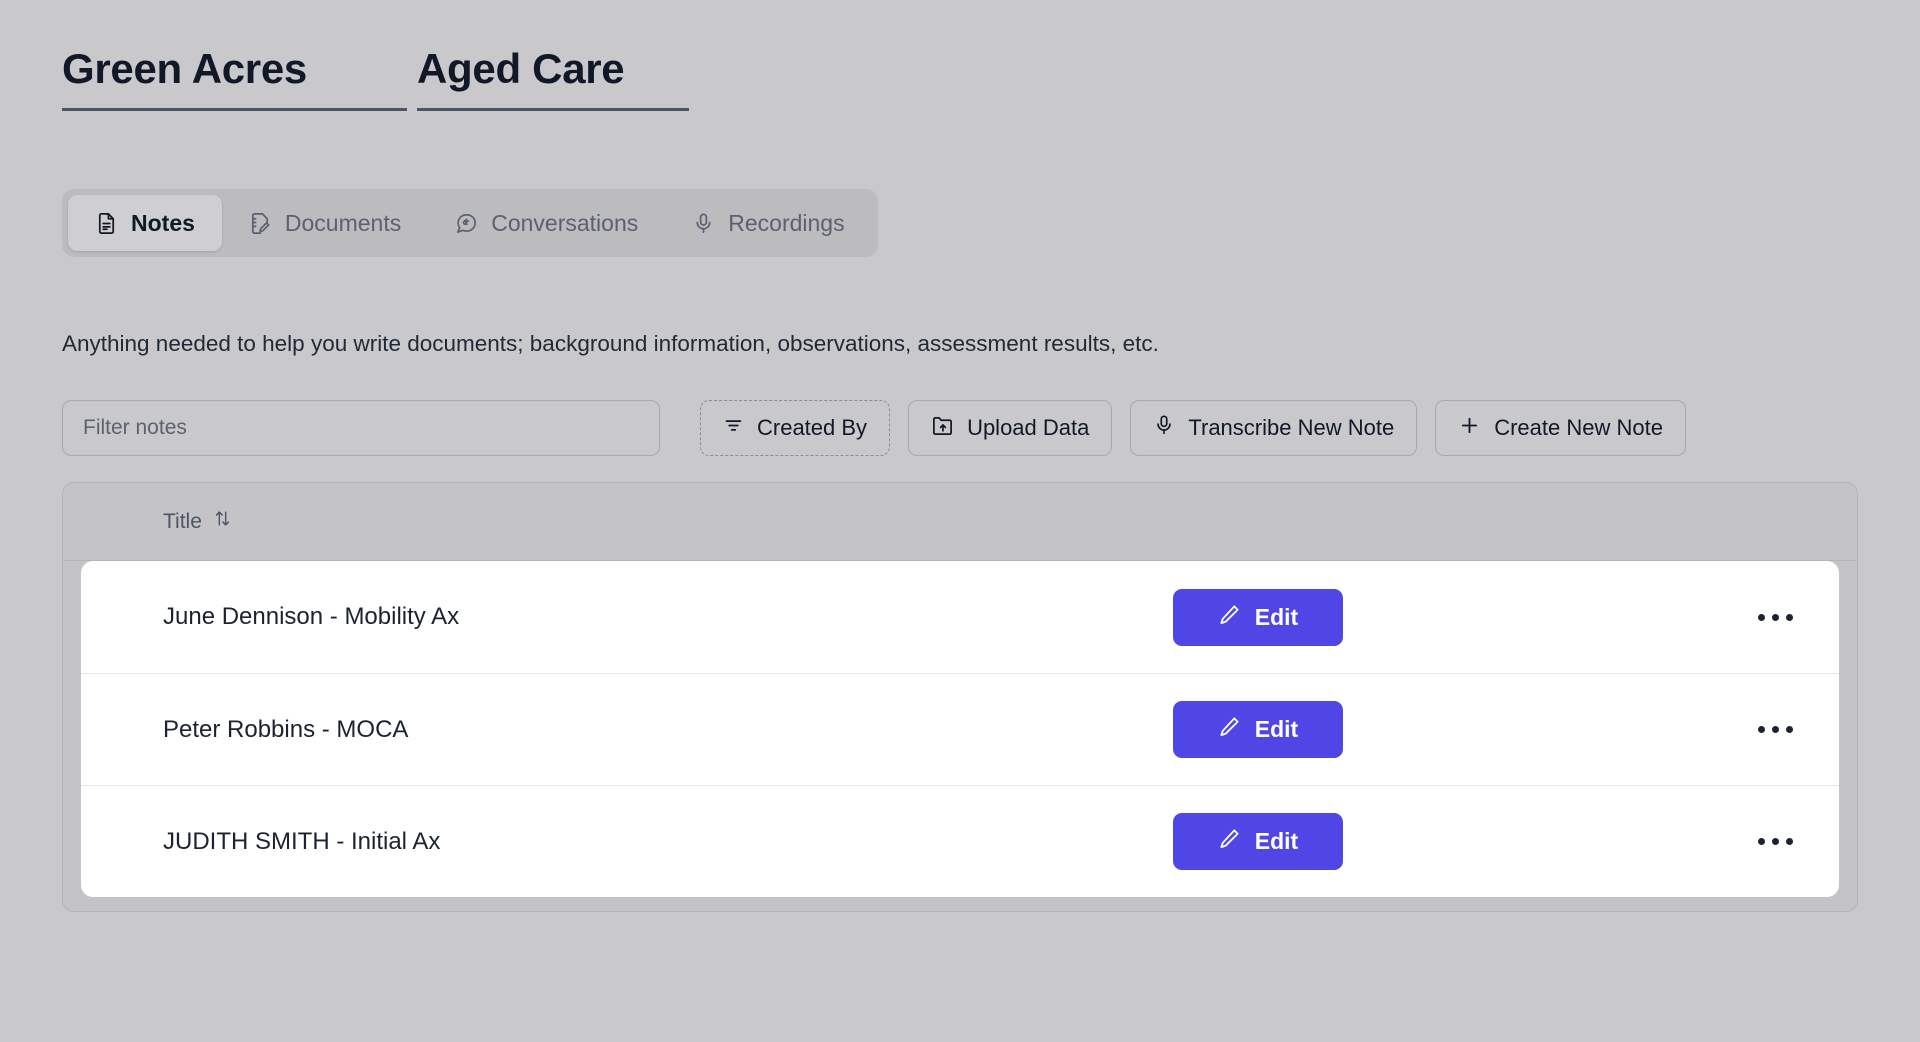  What do you see at coordinates (960, 617) in the screenshot?
I see `table-row: June Dennison - Mobility Ax Edit` at bounding box center [960, 617].